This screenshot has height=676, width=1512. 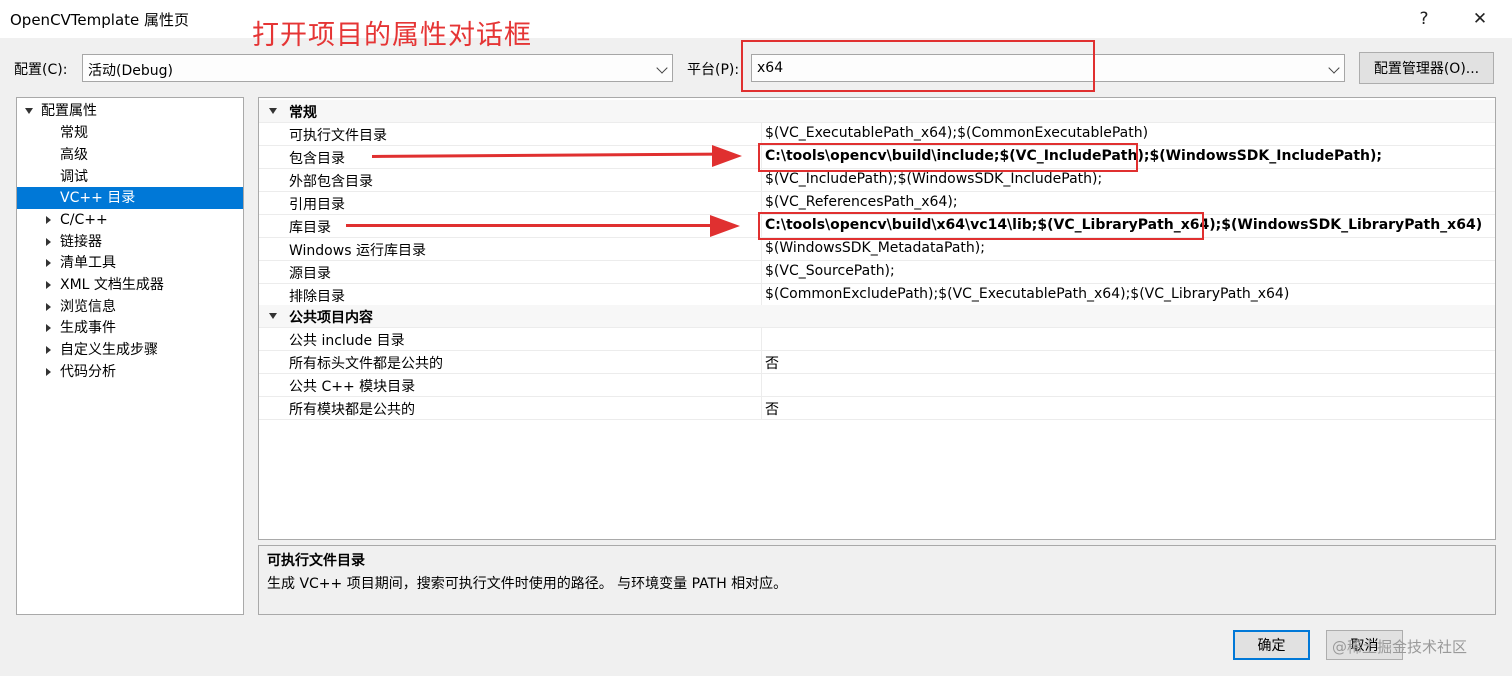 I want to click on title-bar, so click(x=756, y=19).